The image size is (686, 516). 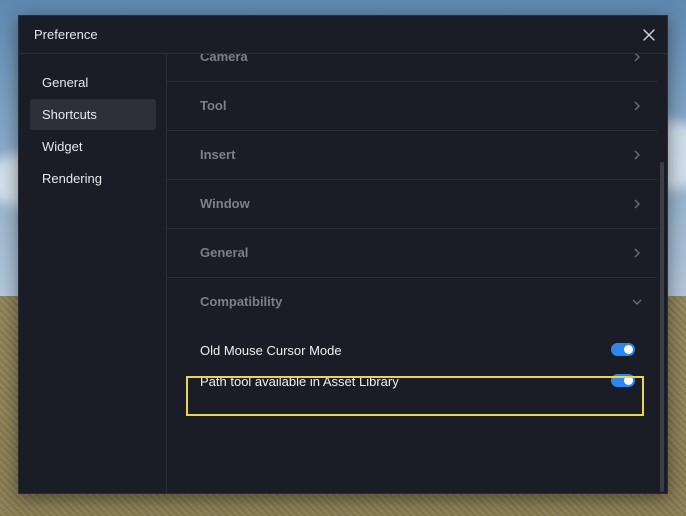 I want to click on close-icon, so click(x=649, y=35).